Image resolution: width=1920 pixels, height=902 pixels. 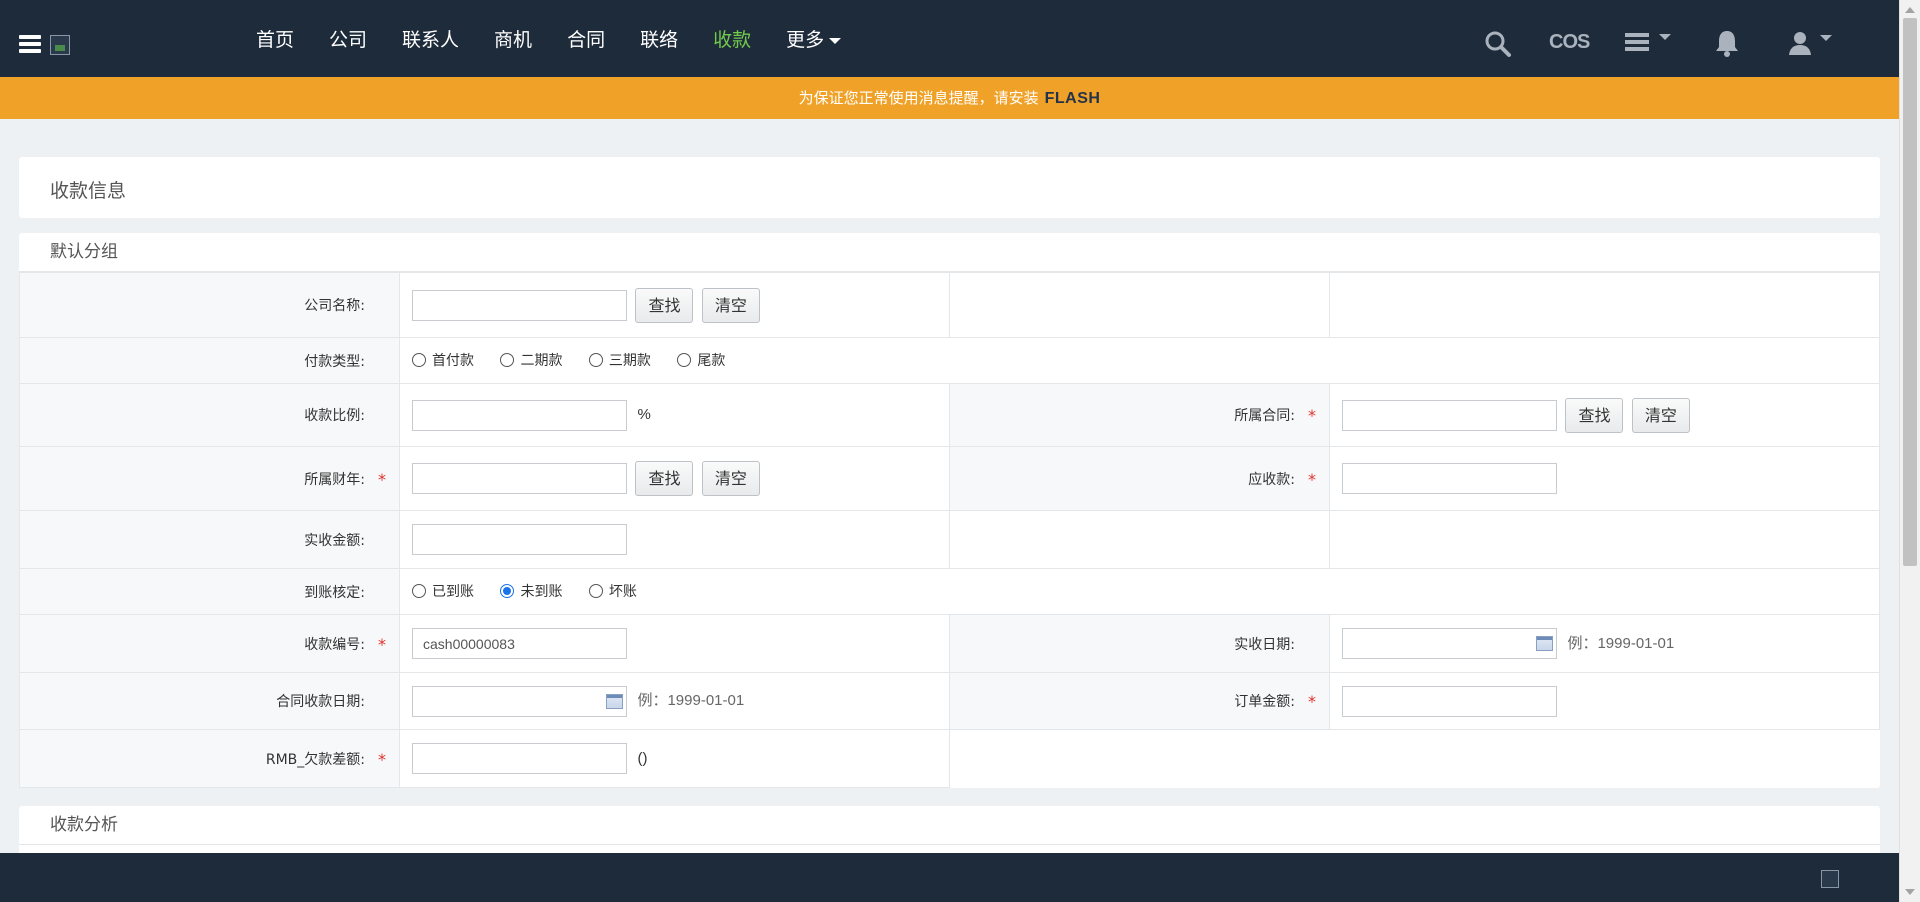 I want to click on radio-label: 三期款, so click(x=629, y=361).